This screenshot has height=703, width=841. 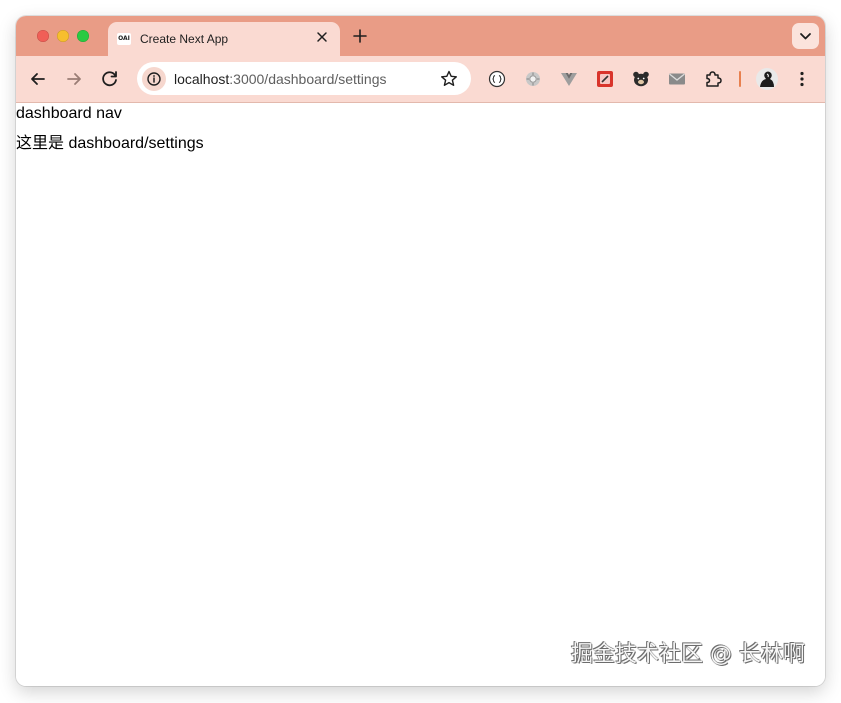 I want to click on vue-devtools-icon, so click(x=569, y=79).